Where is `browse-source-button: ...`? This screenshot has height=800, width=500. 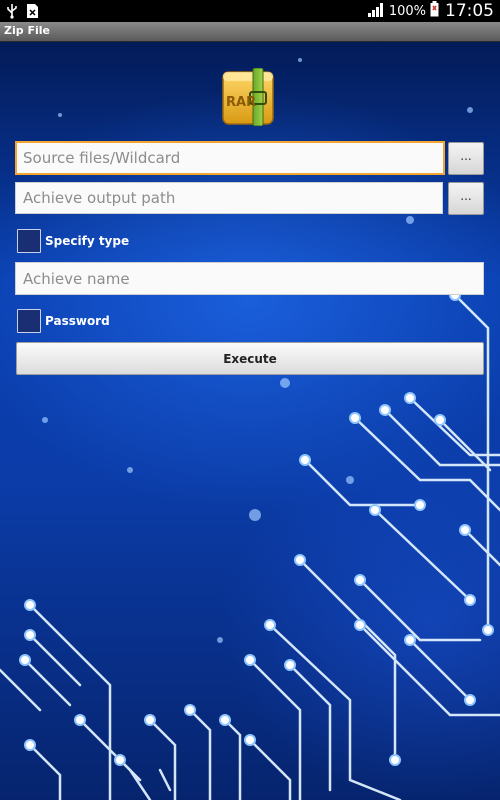 browse-source-button: ... is located at coordinates (466, 158).